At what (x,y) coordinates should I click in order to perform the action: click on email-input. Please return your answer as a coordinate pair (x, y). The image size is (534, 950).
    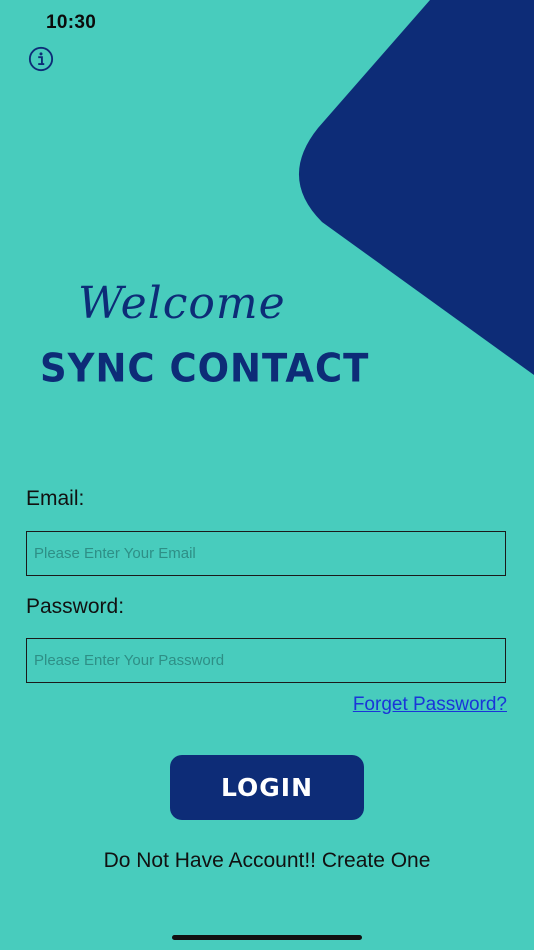
    Looking at the image, I should click on (266, 553).